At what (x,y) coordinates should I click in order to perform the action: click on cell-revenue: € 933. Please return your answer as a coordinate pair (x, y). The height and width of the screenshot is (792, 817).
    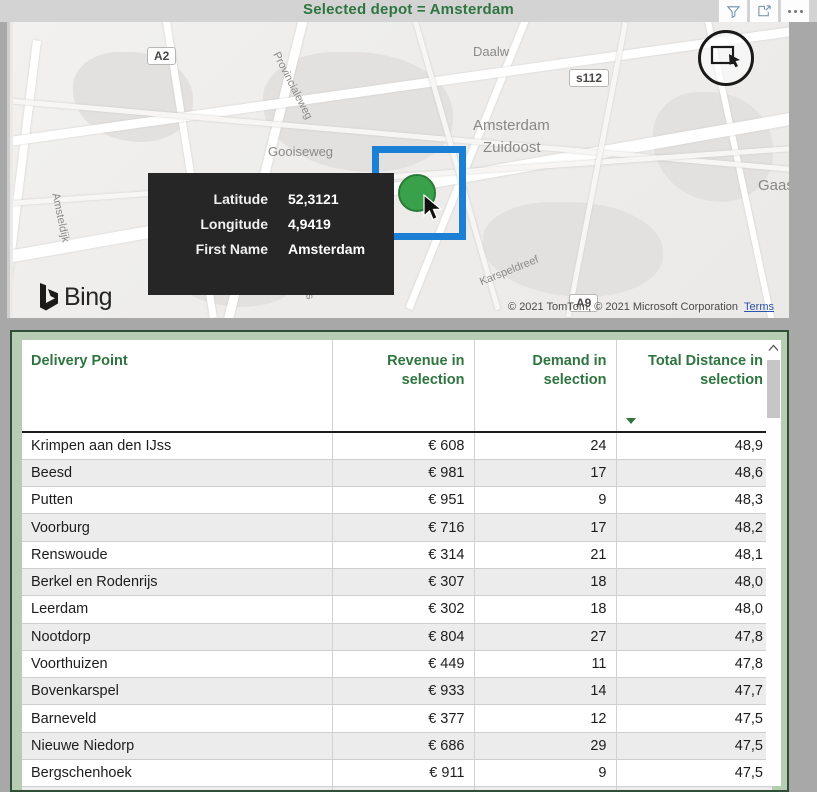
    Looking at the image, I should click on (403, 691).